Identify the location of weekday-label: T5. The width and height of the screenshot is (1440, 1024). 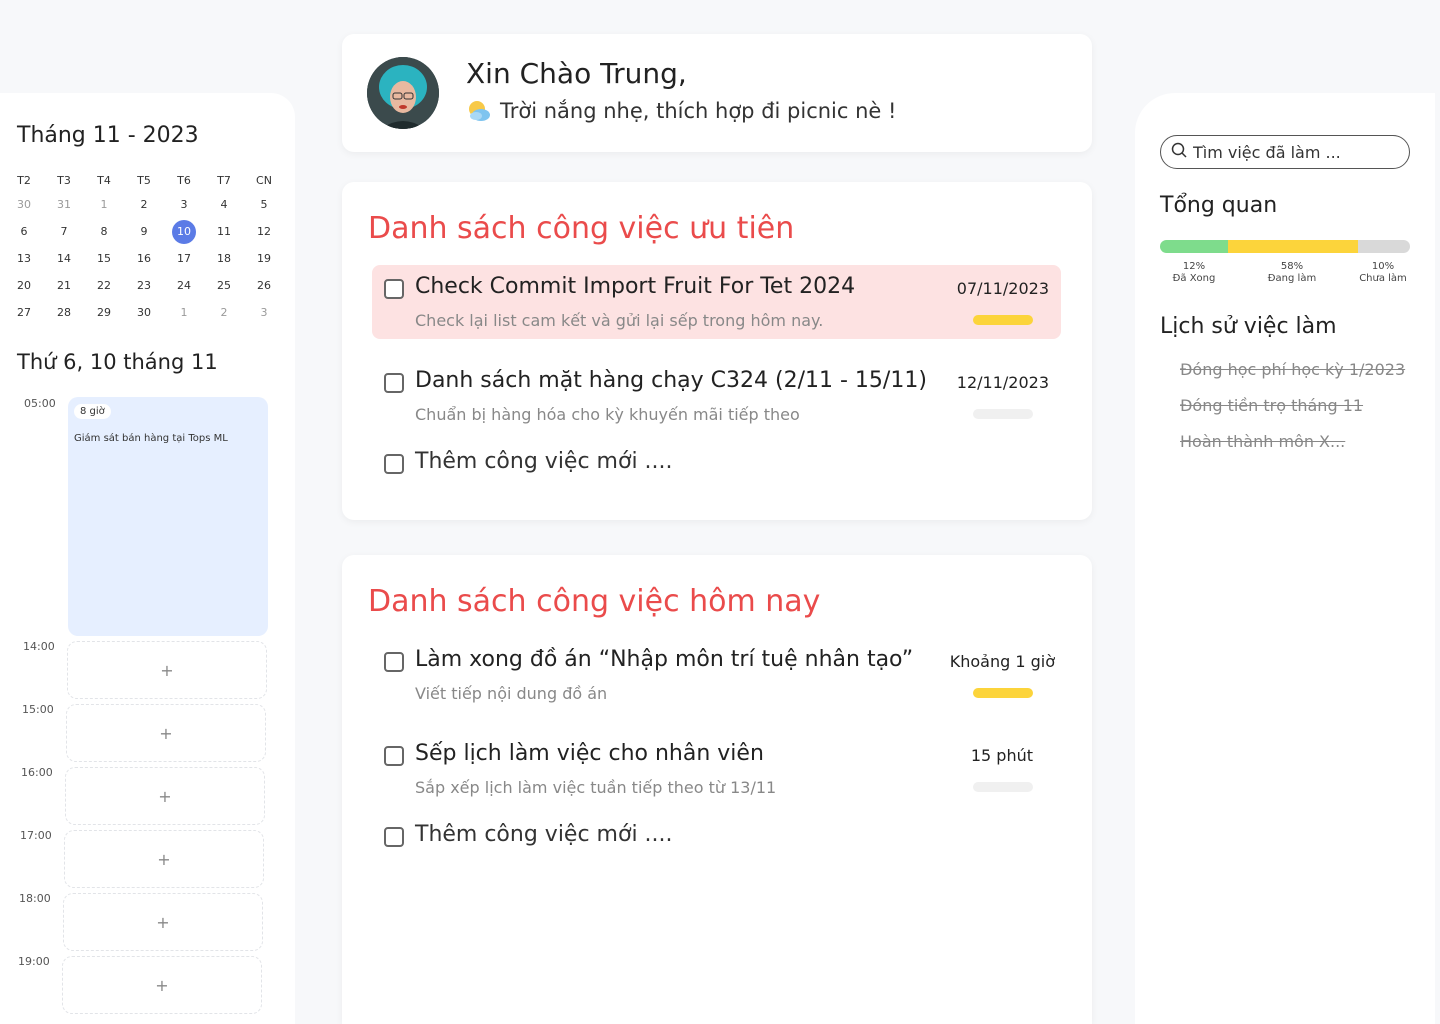
(144, 180).